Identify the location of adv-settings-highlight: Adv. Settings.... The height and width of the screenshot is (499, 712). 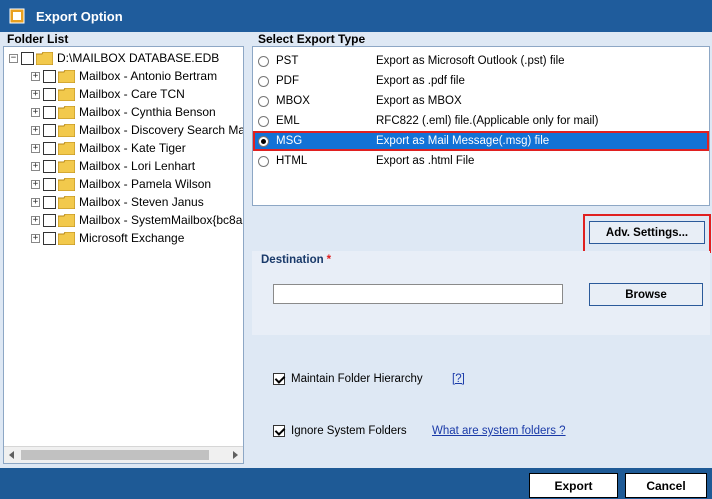
(647, 233).